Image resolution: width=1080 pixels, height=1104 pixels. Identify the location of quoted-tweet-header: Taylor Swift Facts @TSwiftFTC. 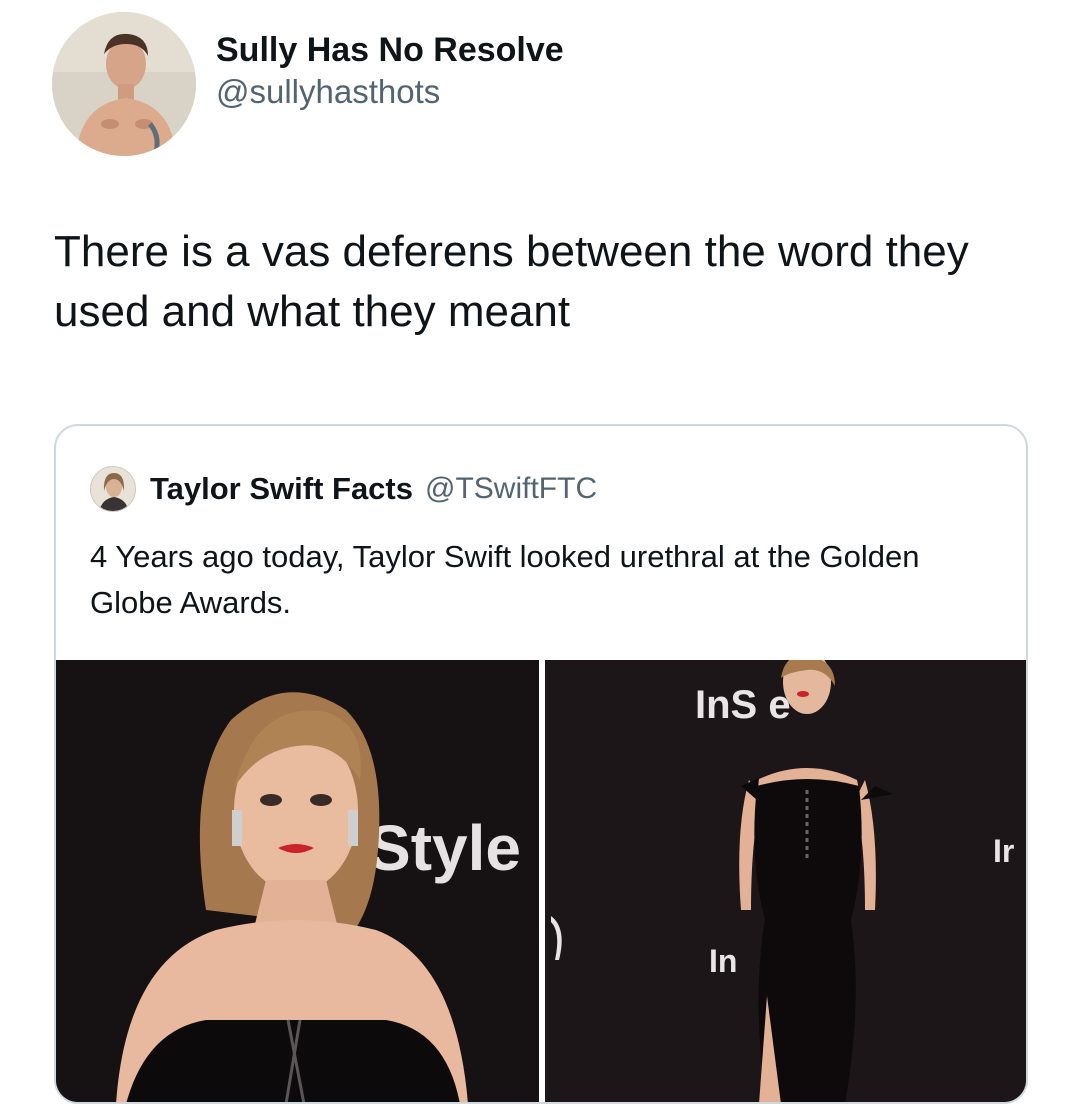
(343, 489).